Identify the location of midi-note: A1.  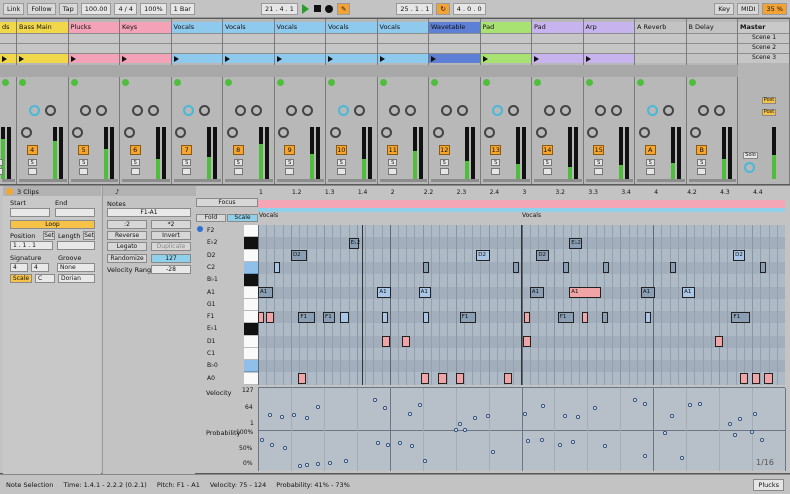
(585, 292).